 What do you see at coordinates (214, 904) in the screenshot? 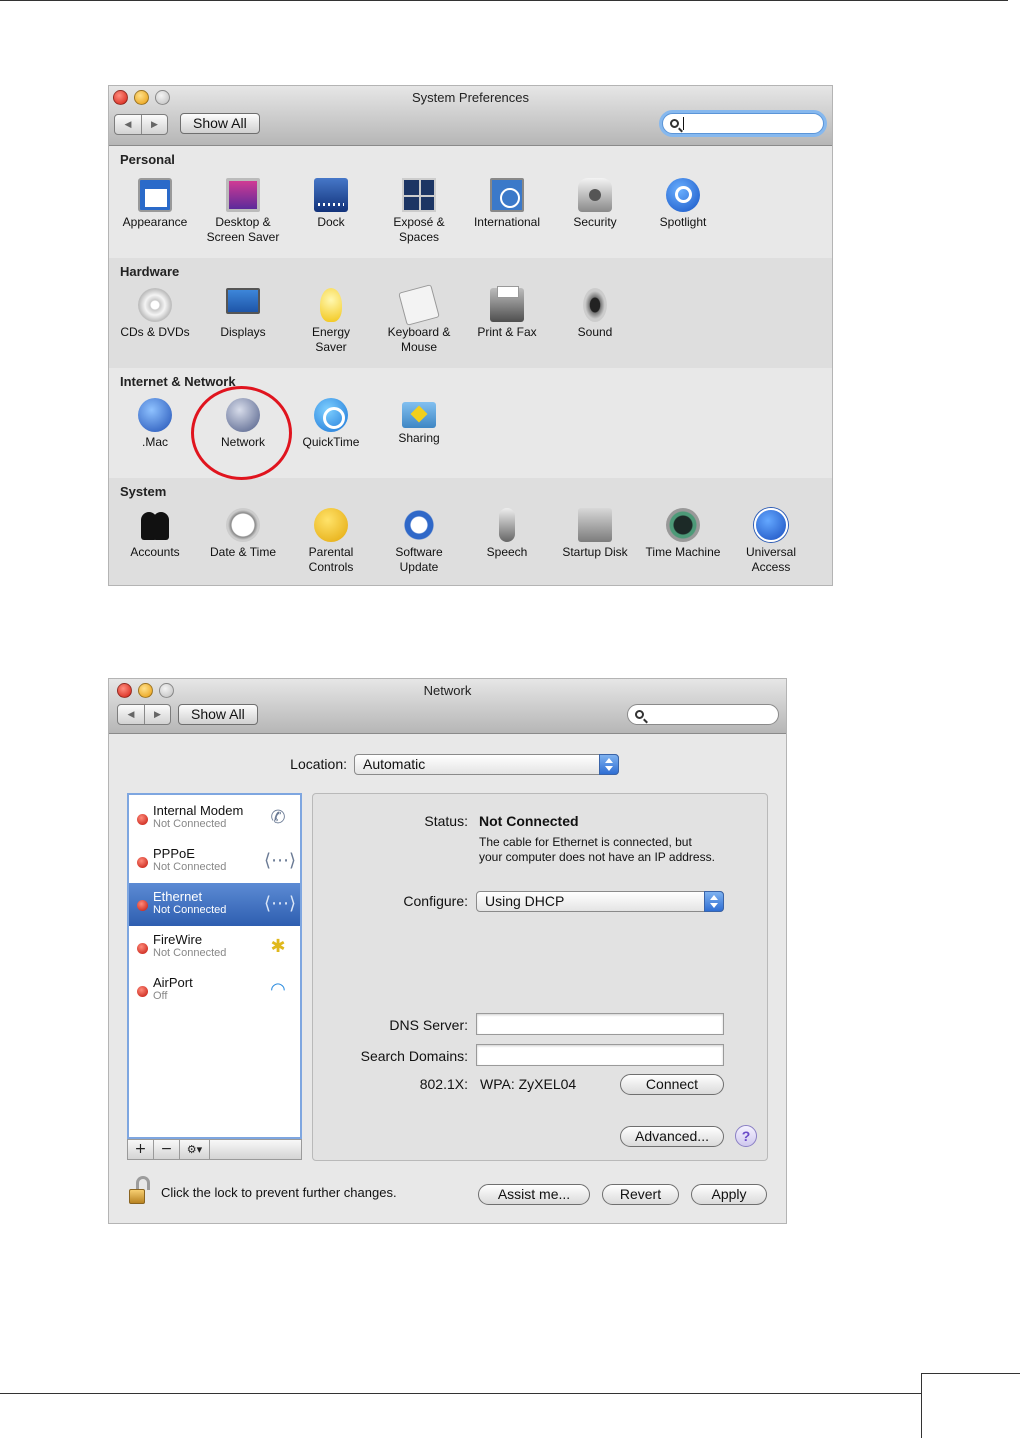
I see `service-ethernet: Ethernet Not Connected ⟨⋯⟩` at bounding box center [214, 904].